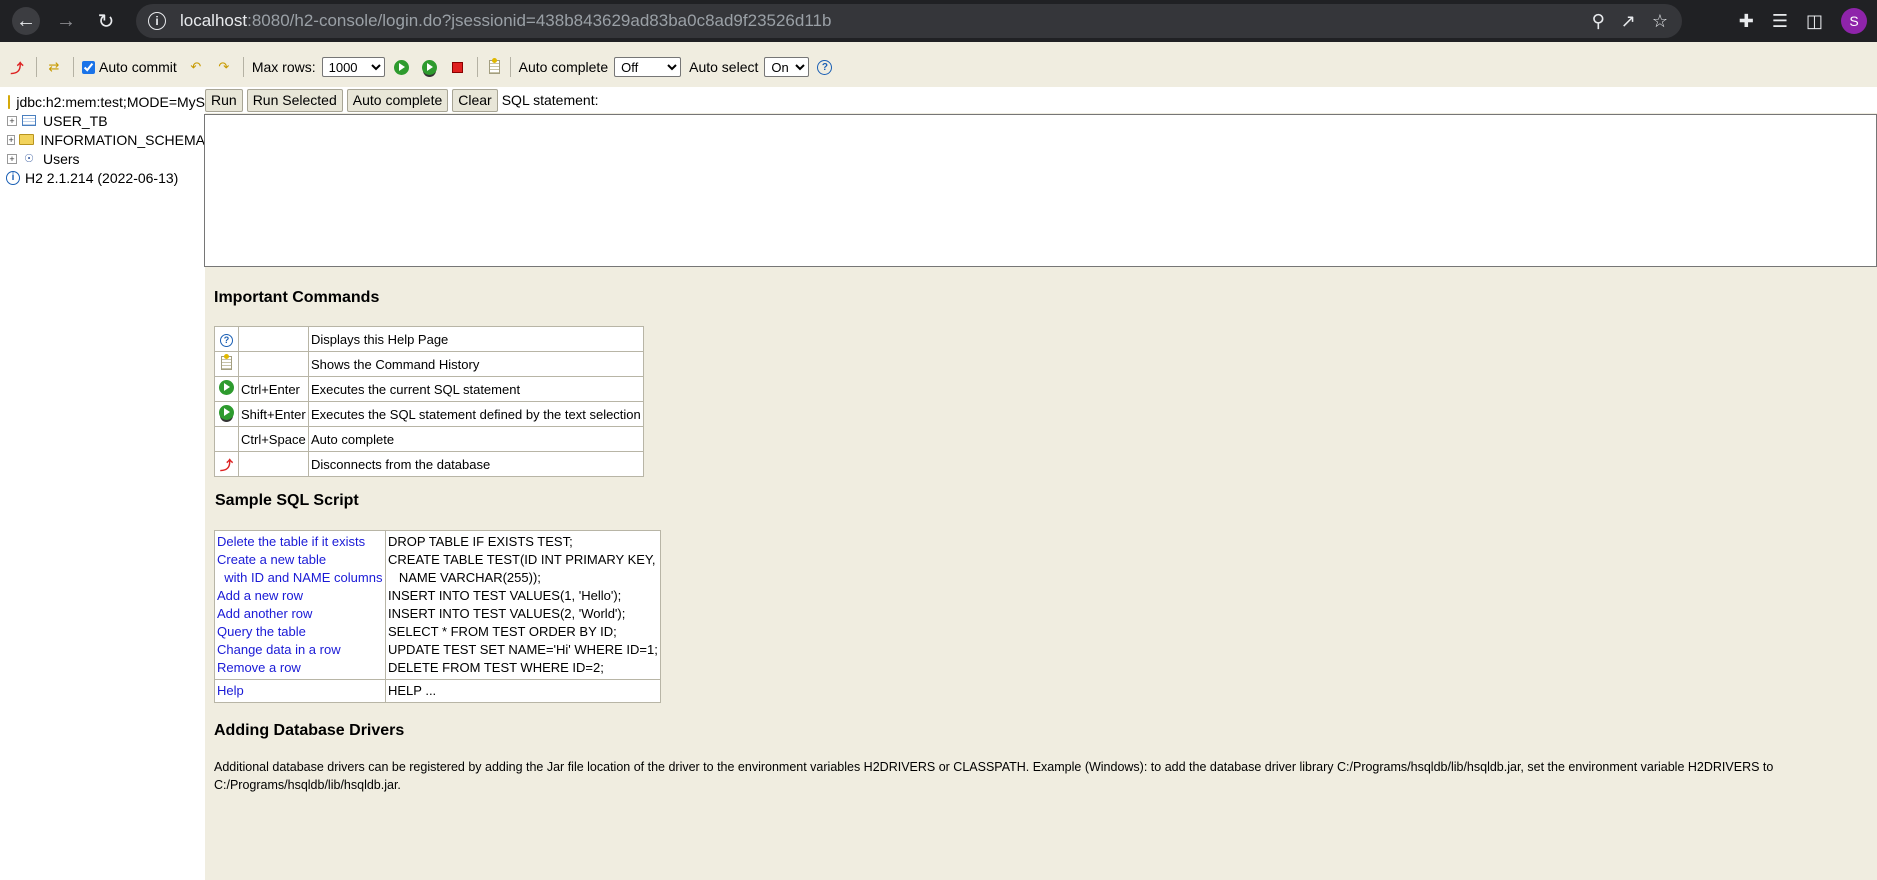  What do you see at coordinates (27, 140) in the screenshot?
I see `folder-icon` at bounding box center [27, 140].